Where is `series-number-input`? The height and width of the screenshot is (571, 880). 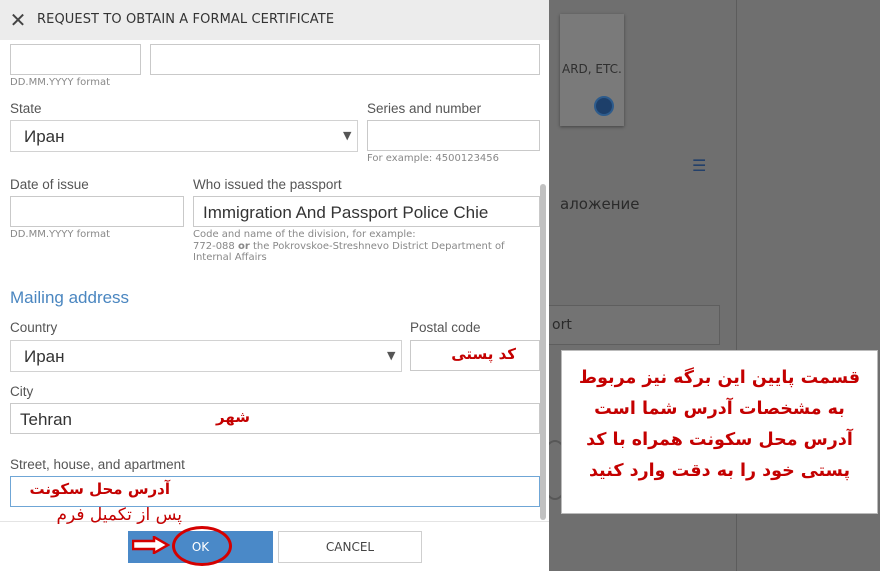 series-number-input is located at coordinates (453, 135).